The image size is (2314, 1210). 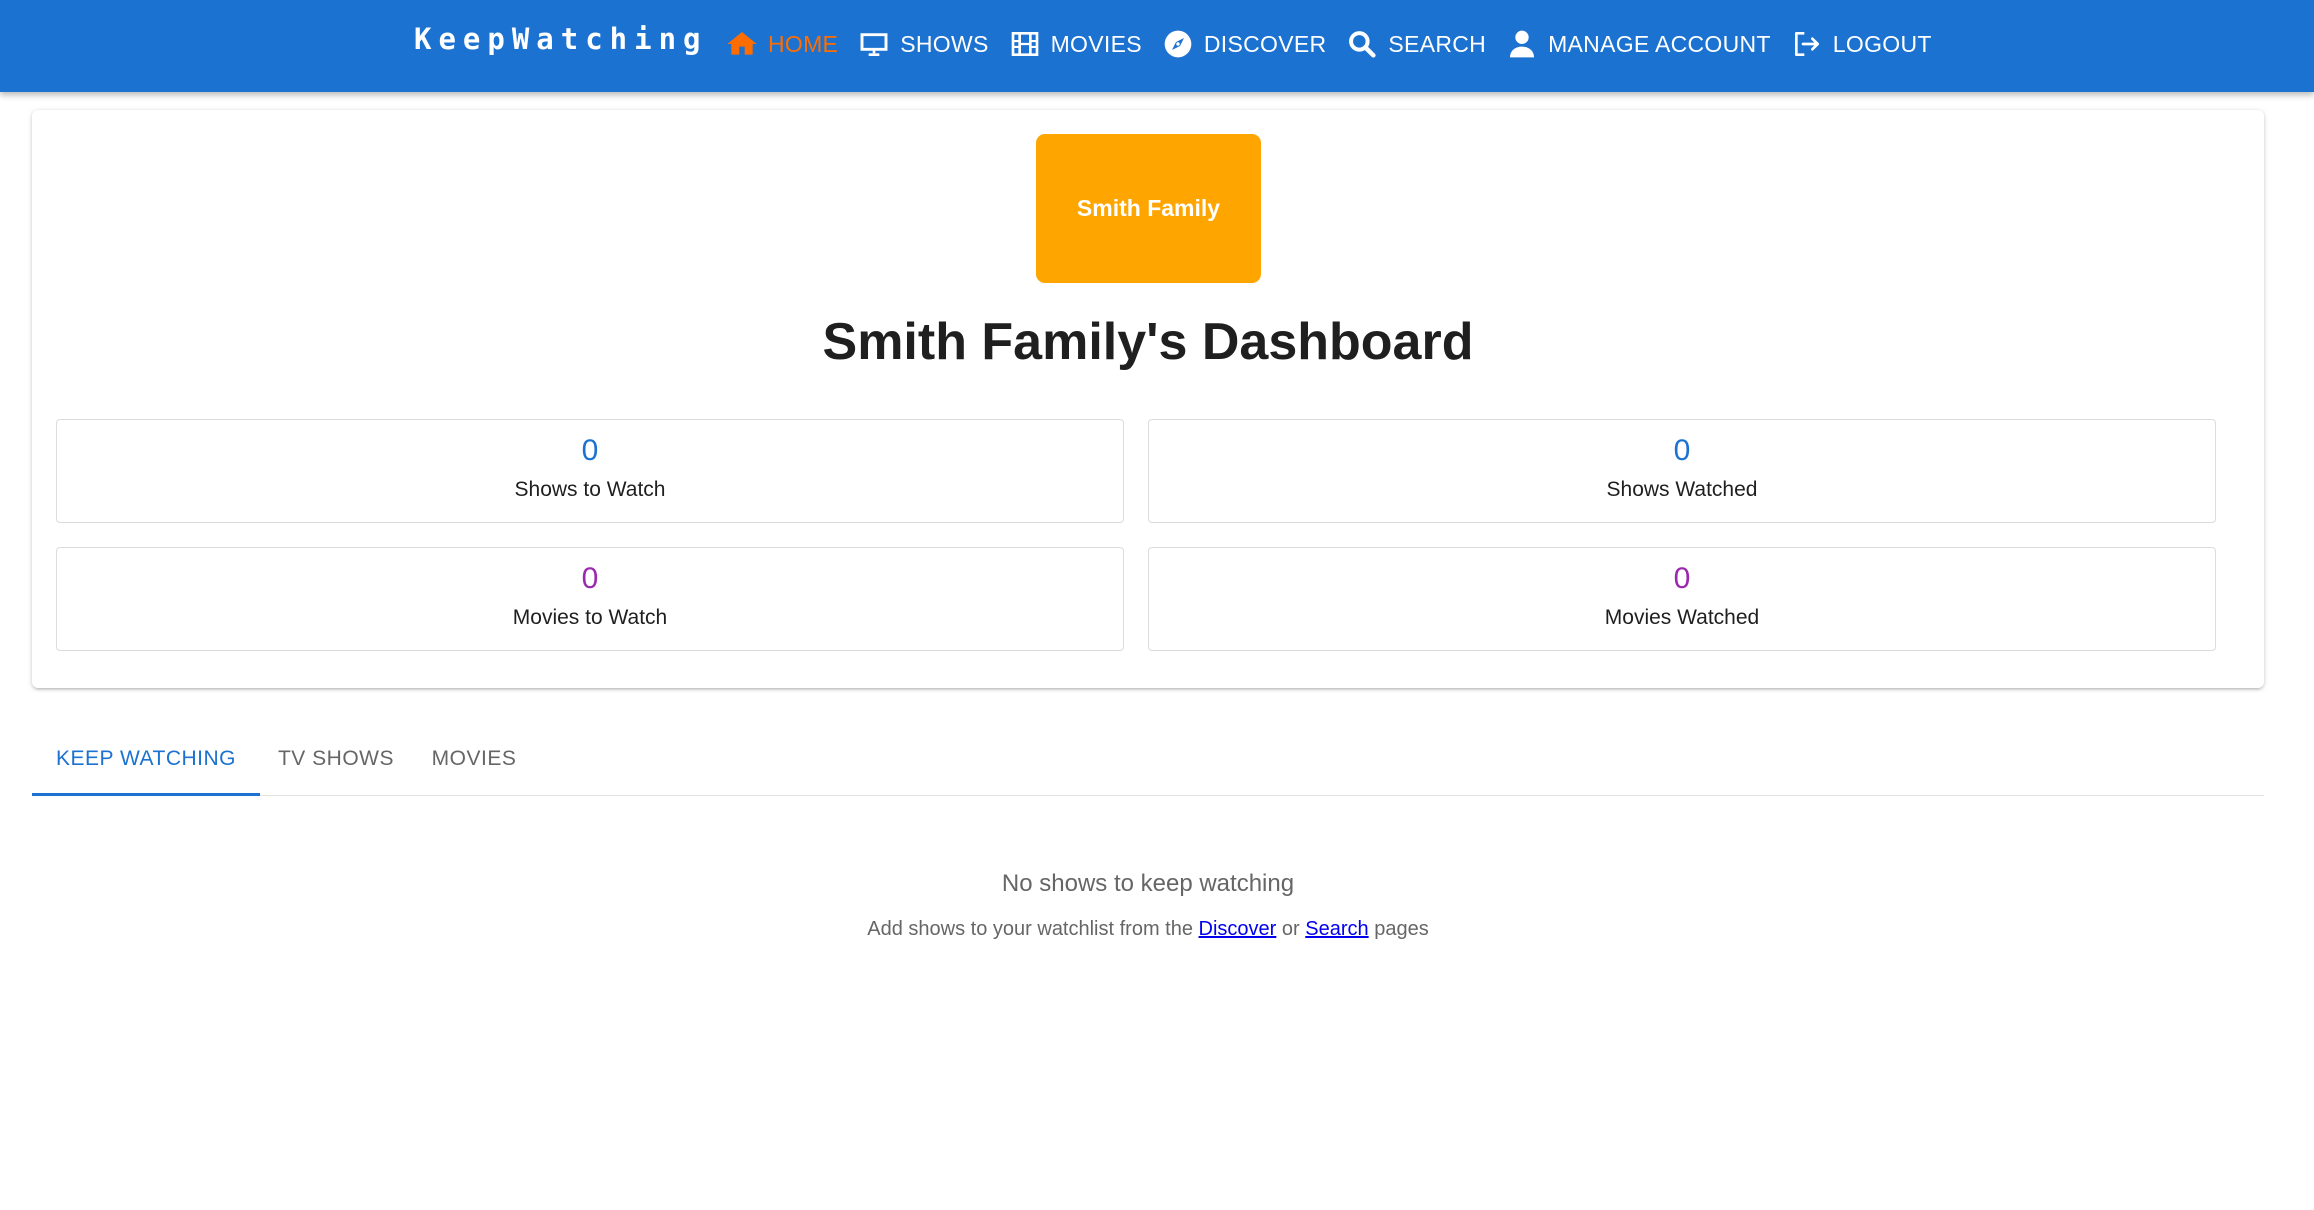 What do you see at coordinates (1096, 43) in the screenshot?
I see `nav-movies-label: MOVIES` at bounding box center [1096, 43].